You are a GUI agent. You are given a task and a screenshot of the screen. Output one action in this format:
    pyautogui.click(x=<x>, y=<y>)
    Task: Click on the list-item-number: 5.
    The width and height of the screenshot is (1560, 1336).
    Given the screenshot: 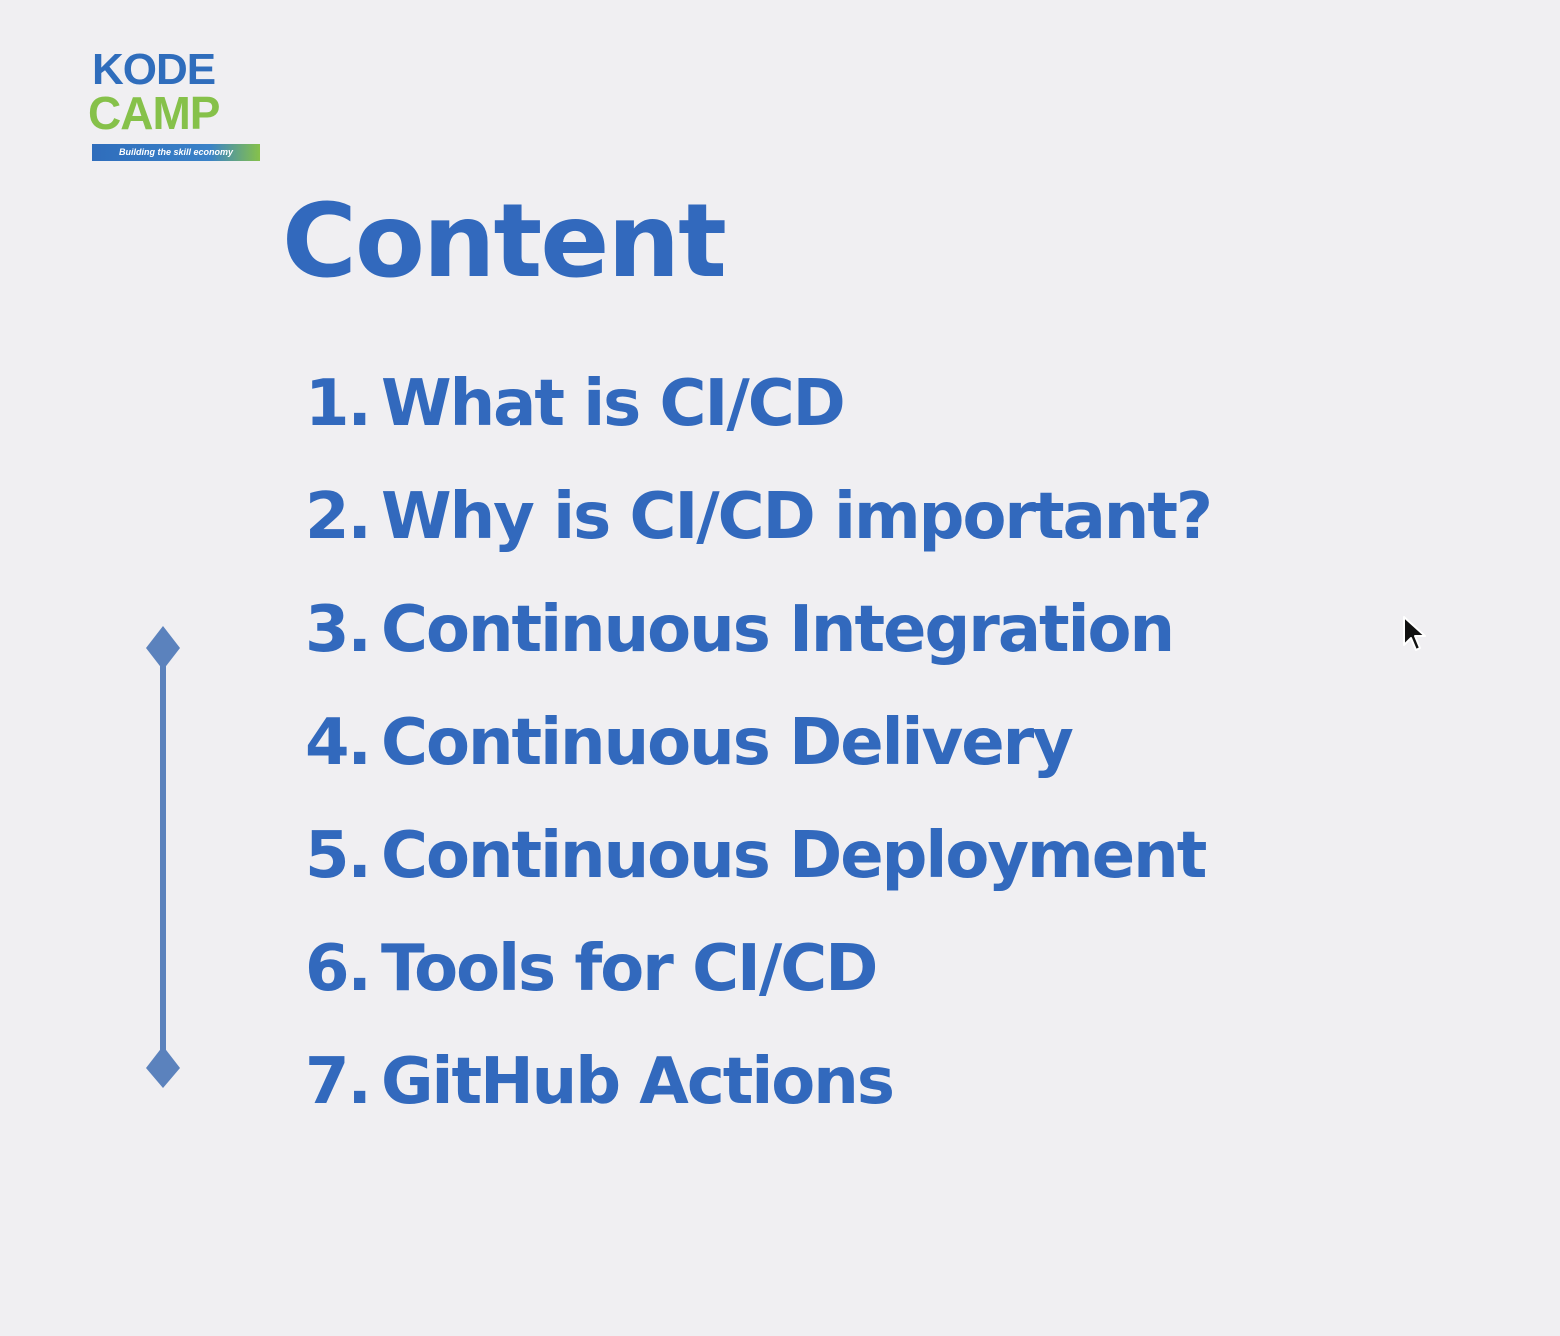 What is the action you would take?
    pyautogui.click(x=338, y=856)
    